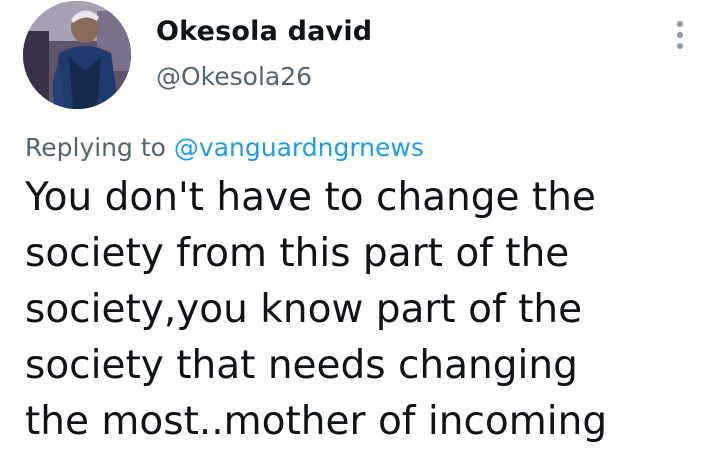 This screenshot has width=720, height=455. I want to click on author-handle: @Okesola26, so click(234, 76).